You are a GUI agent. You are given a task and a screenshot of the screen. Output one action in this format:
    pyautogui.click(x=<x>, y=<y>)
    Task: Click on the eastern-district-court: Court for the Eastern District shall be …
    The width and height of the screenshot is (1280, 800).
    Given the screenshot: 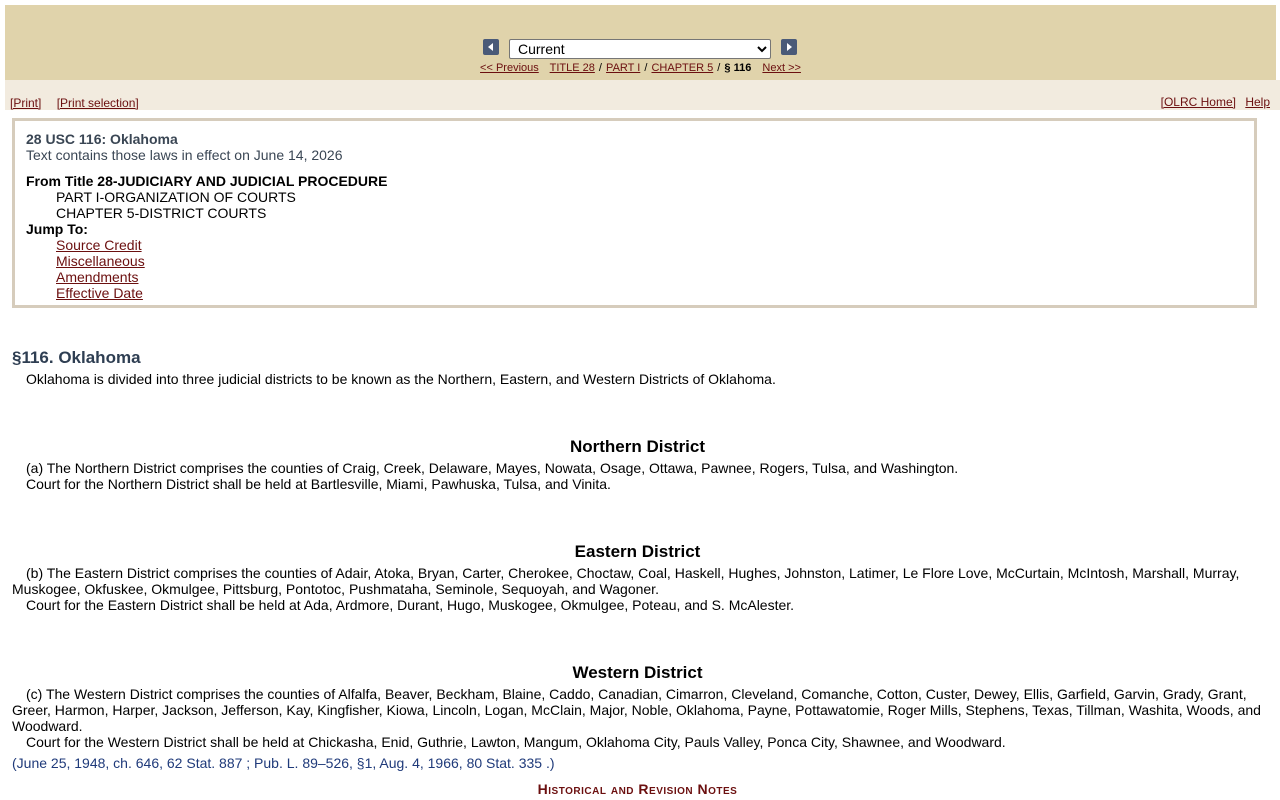 What is the action you would take?
    pyautogui.click(x=410, y=605)
    